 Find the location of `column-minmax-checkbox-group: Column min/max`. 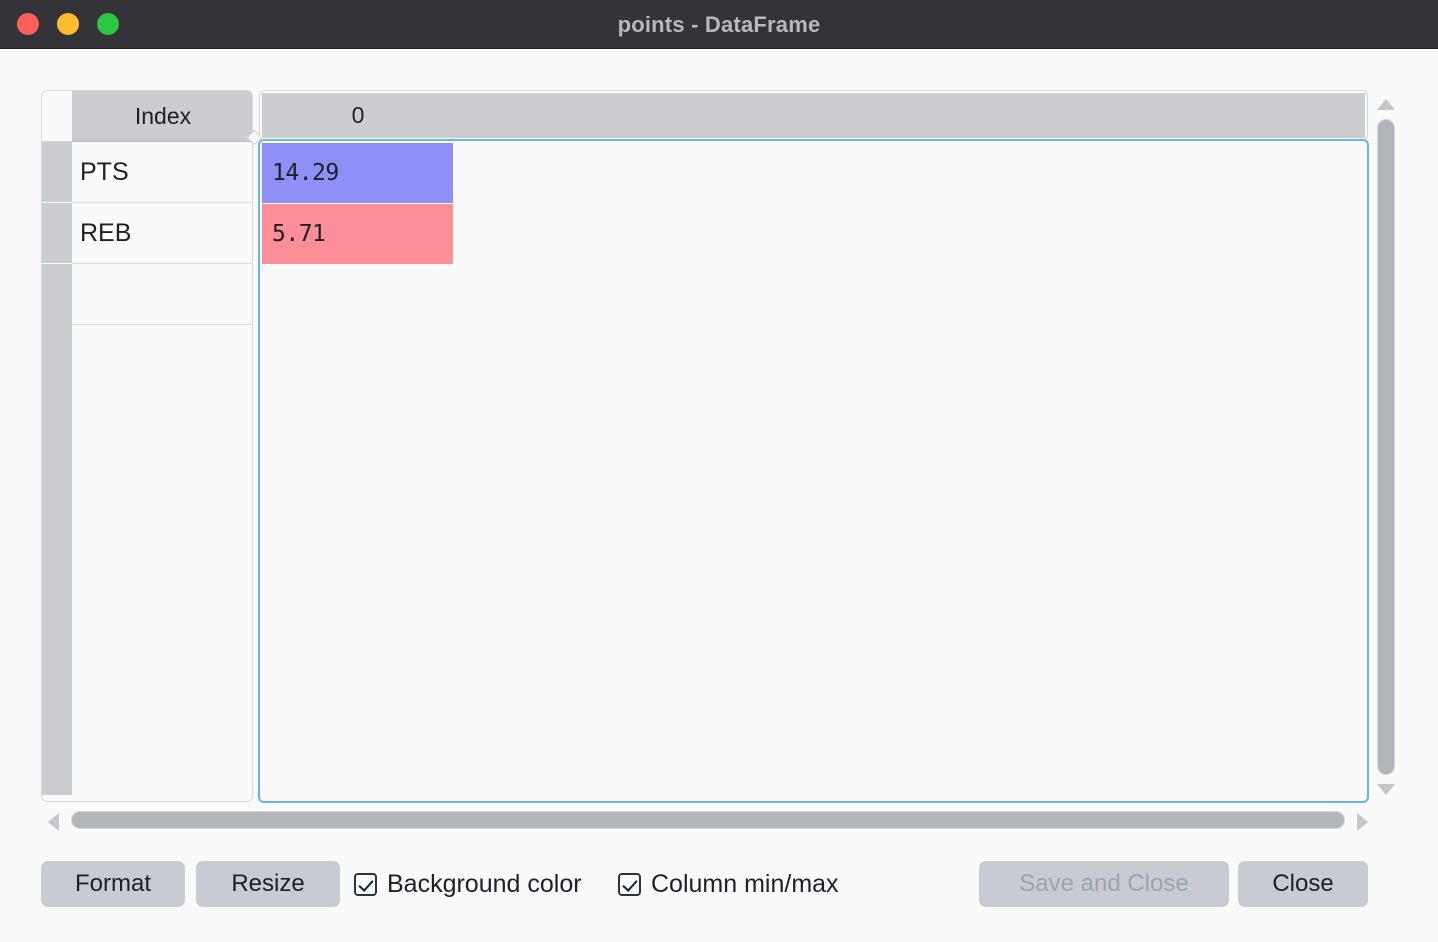

column-minmax-checkbox-group: Column min/max is located at coordinates (728, 884).